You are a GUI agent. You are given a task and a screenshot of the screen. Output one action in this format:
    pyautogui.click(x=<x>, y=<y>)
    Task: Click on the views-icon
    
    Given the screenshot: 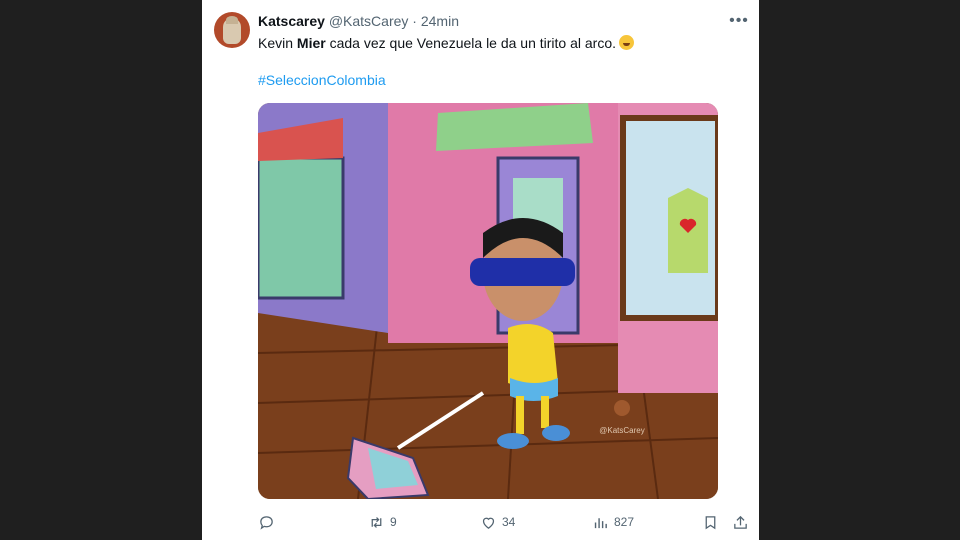 What is the action you would take?
    pyautogui.click(x=600, y=522)
    